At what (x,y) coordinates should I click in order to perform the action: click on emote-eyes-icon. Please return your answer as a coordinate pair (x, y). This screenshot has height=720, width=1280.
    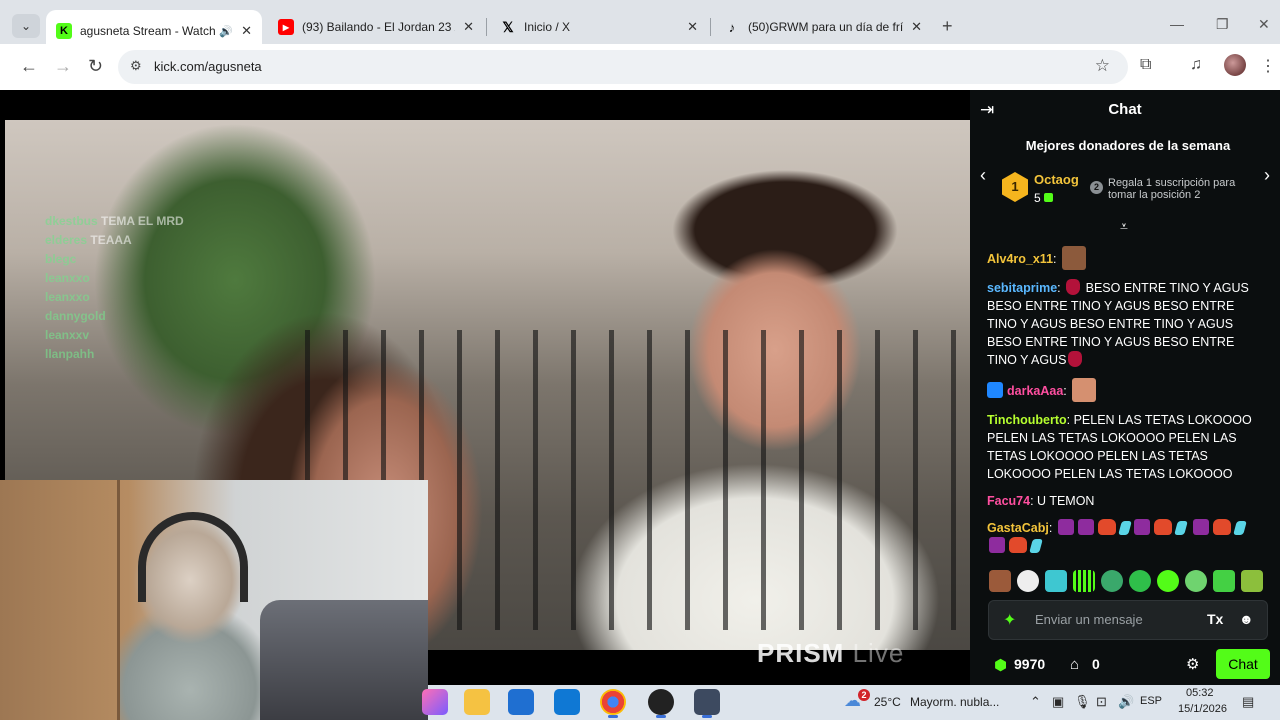
    Looking at the image, I should click on (1140, 581).